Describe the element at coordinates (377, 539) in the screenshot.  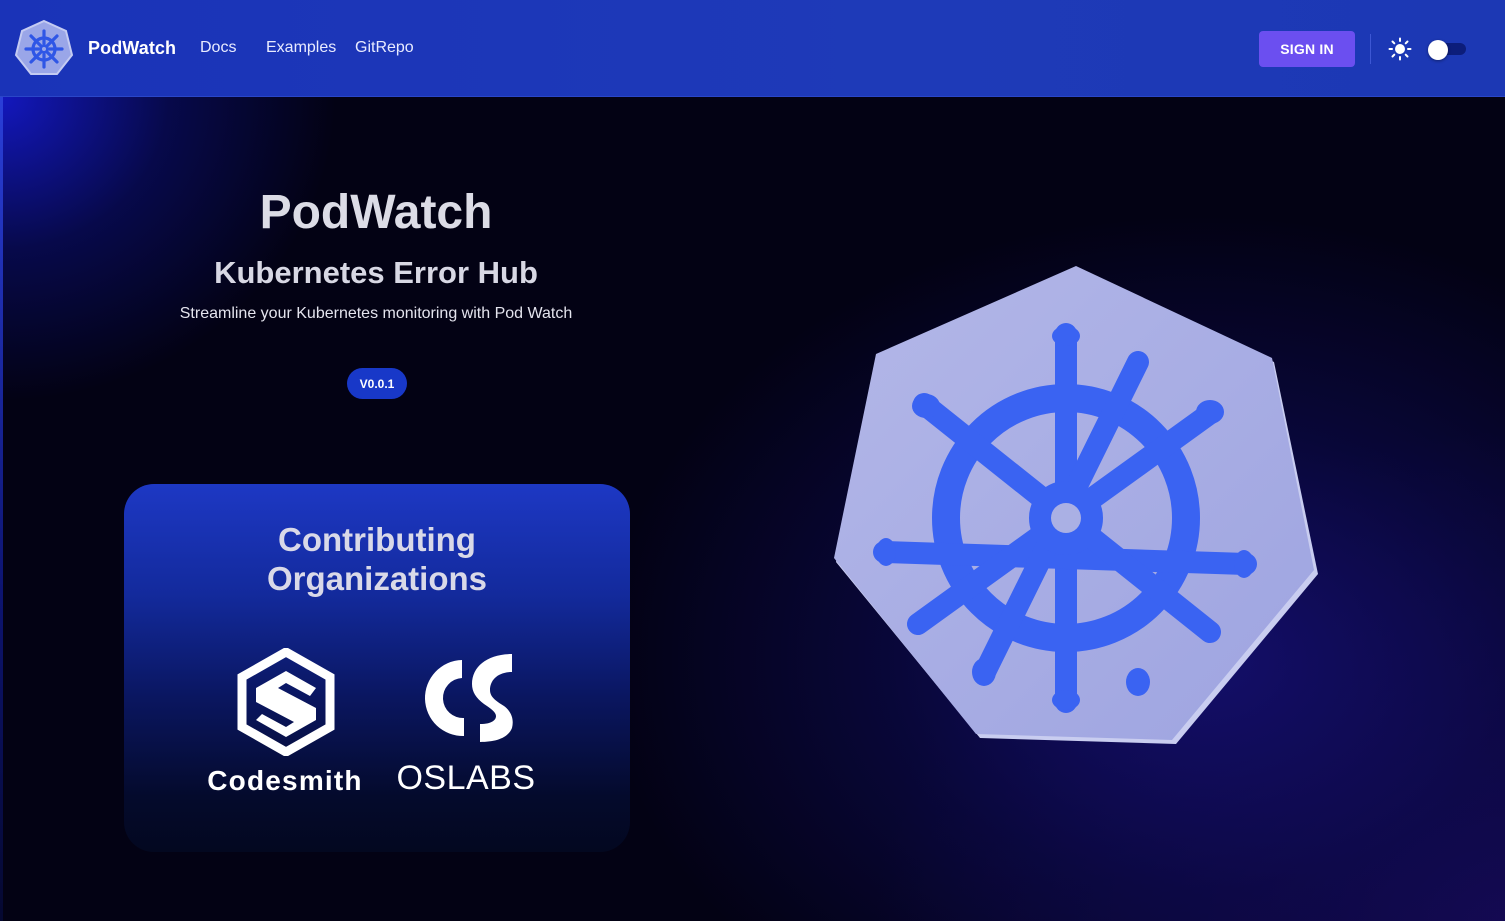
I see `card-title-line1: Contributing` at that location.